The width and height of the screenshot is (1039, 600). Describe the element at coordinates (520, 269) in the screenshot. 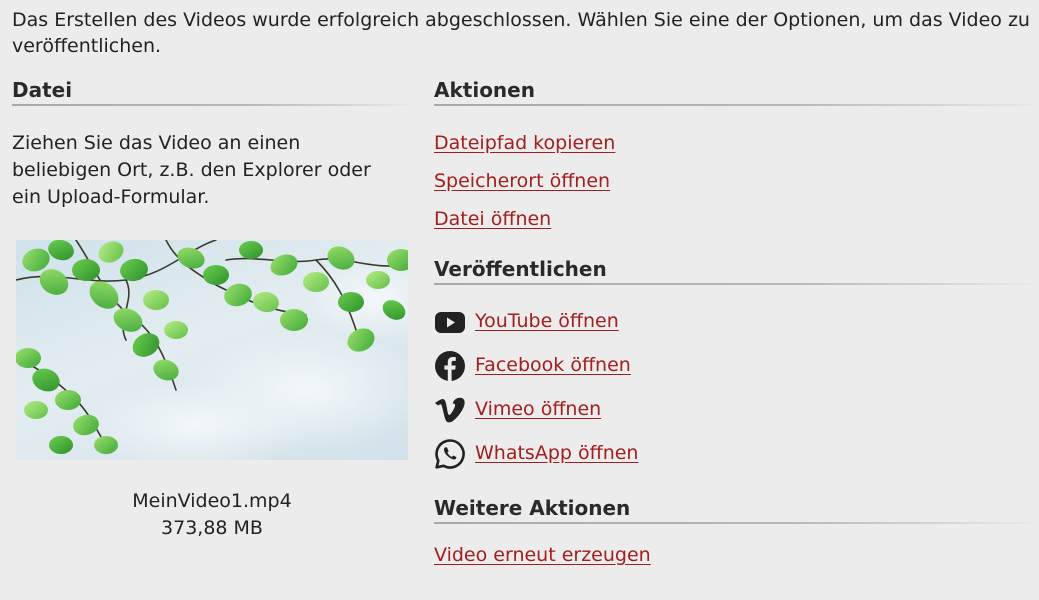

I see `publish-section-title: Veröffentlichen` at that location.